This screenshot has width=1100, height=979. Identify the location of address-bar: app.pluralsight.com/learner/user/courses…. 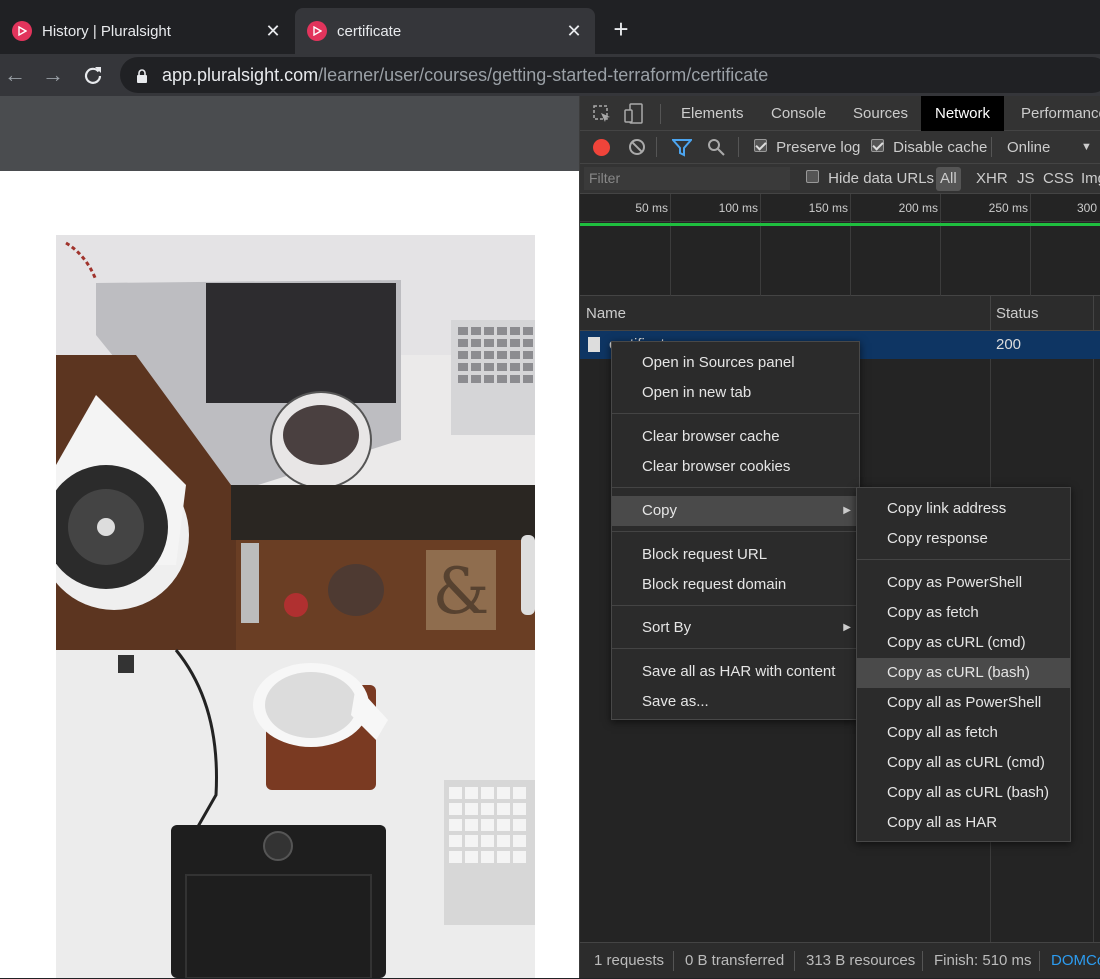
(610, 75).